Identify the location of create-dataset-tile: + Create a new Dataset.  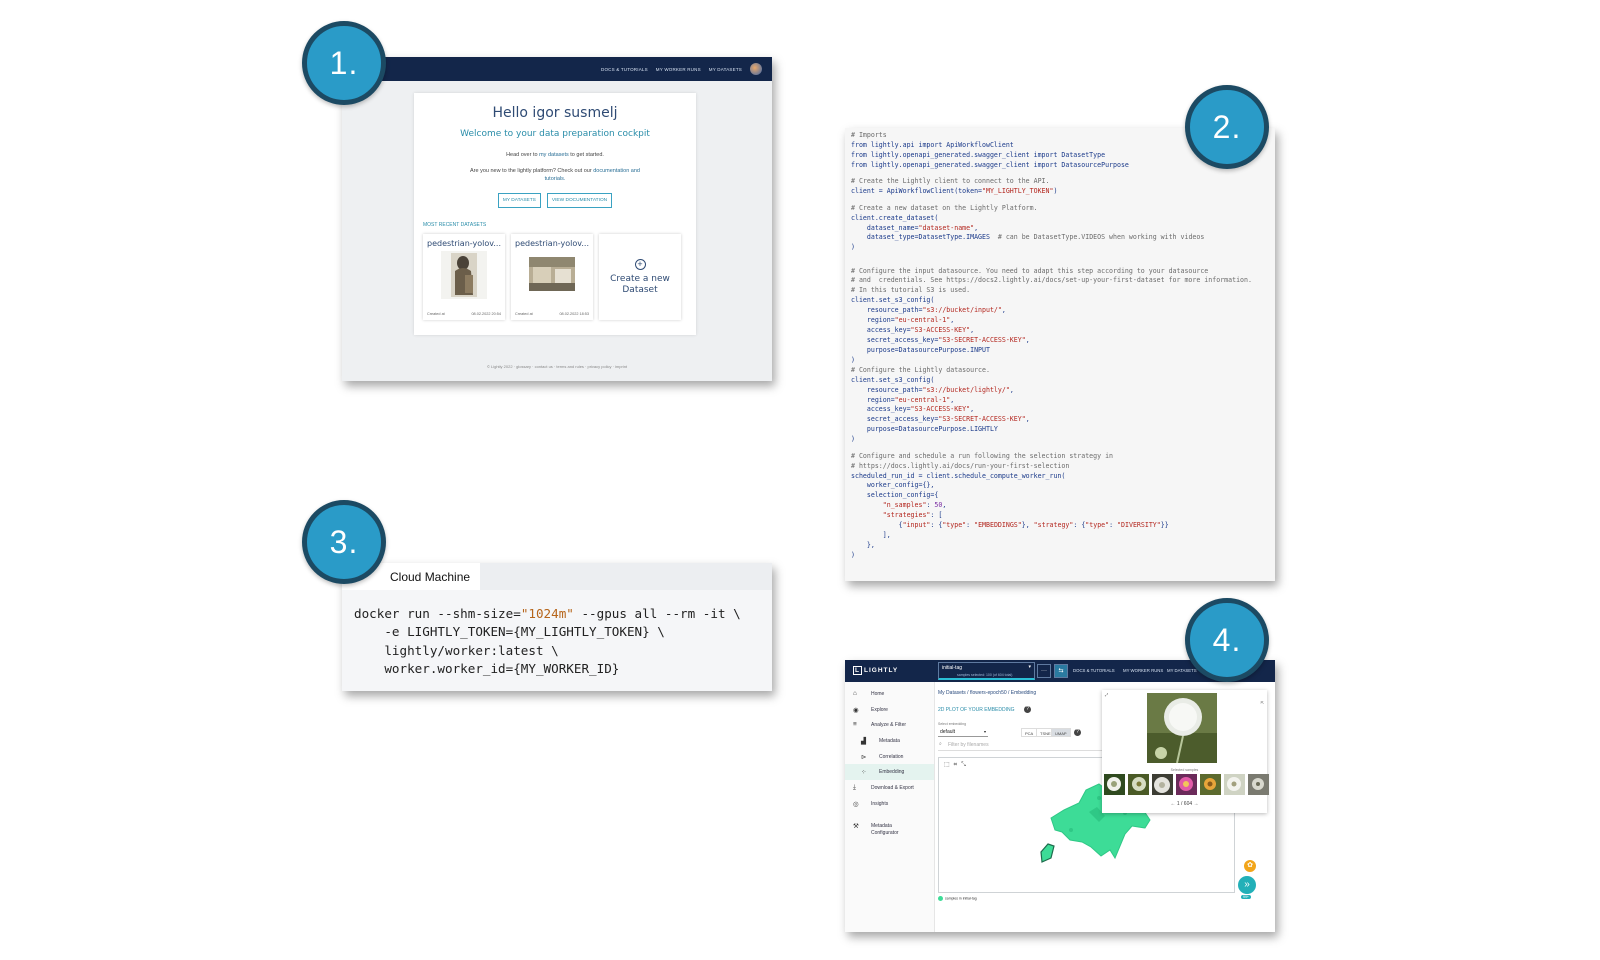
(640, 277).